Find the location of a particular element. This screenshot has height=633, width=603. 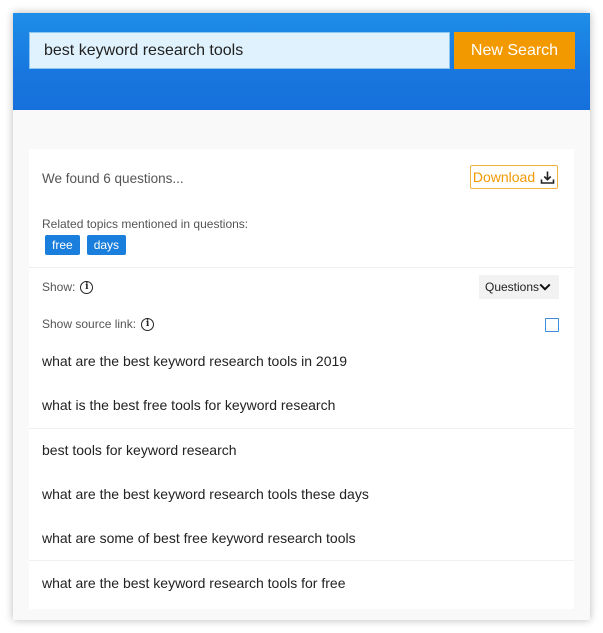

search-header: New Search is located at coordinates (301, 61).